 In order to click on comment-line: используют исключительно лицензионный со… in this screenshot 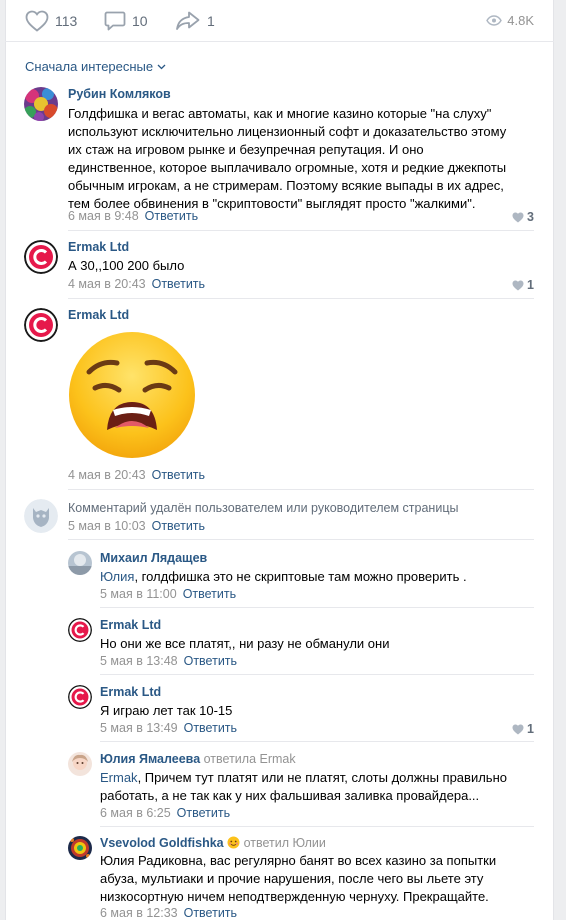, I will do `click(287, 131)`.